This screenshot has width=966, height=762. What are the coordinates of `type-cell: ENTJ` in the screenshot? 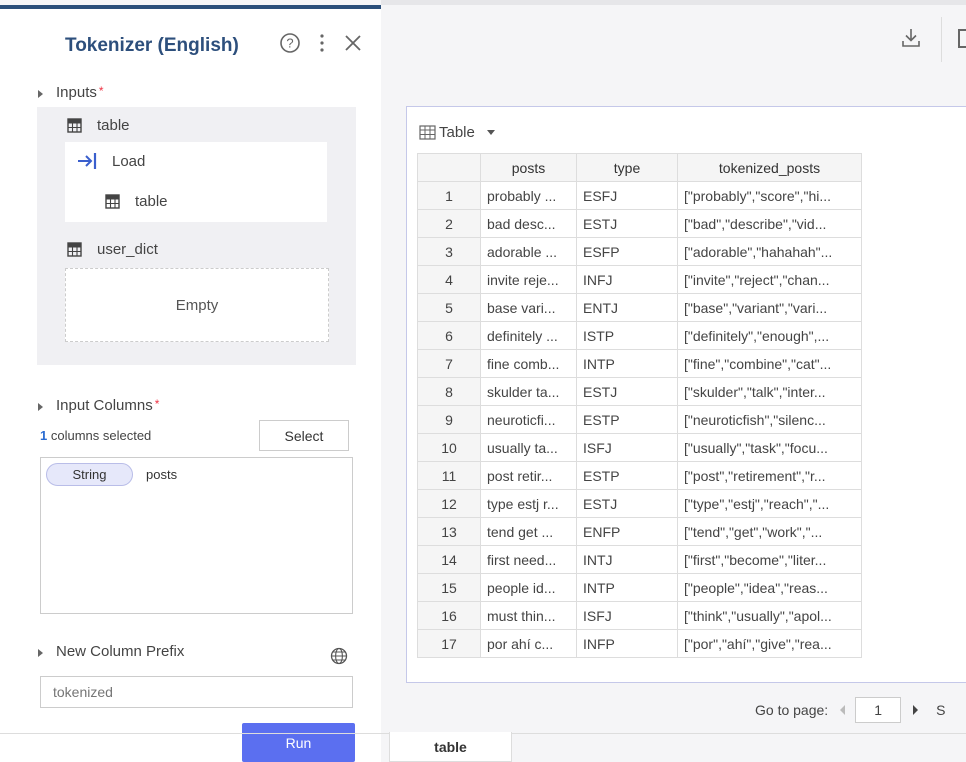 It's located at (627, 307).